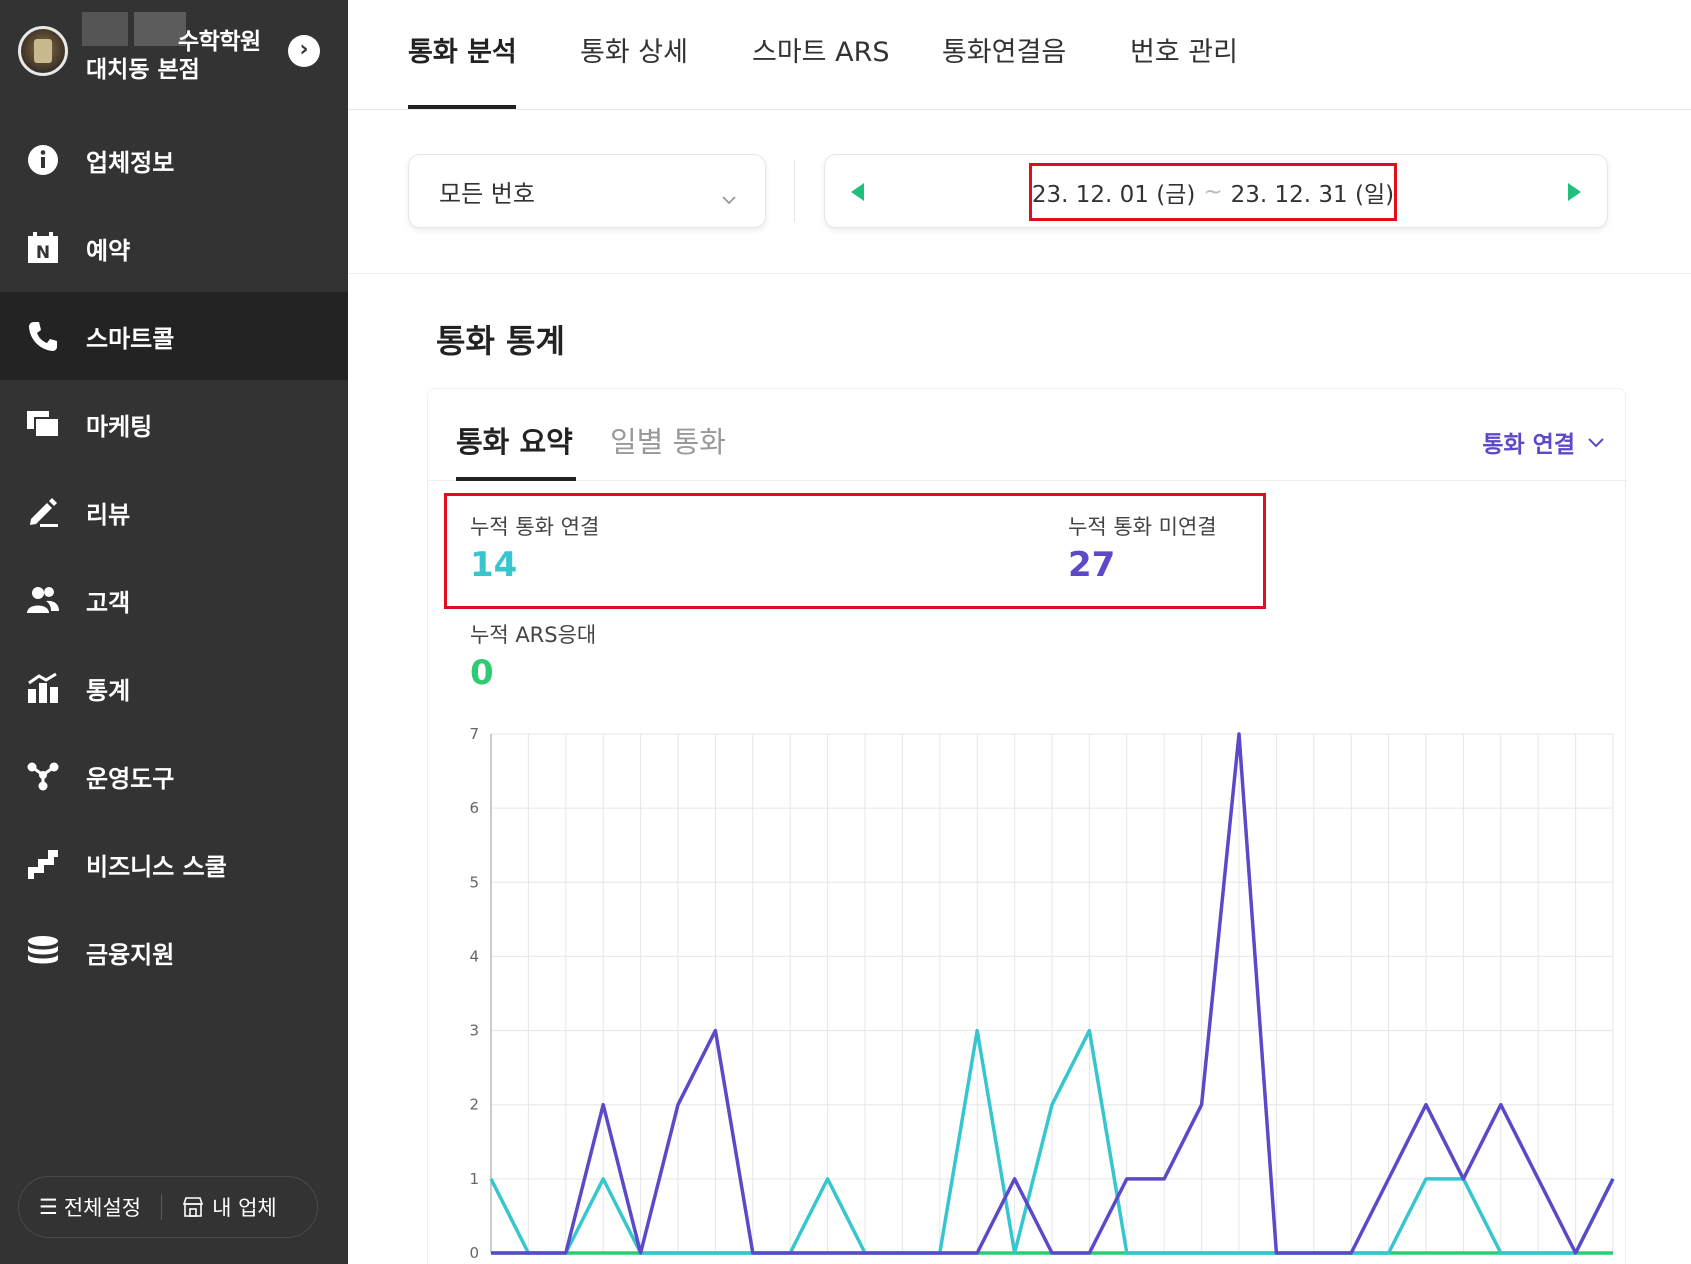 The image size is (1691, 1264). Describe the element at coordinates (143, 70) in the screenshot. I see `business-branch: 대치동 본점` at that location.